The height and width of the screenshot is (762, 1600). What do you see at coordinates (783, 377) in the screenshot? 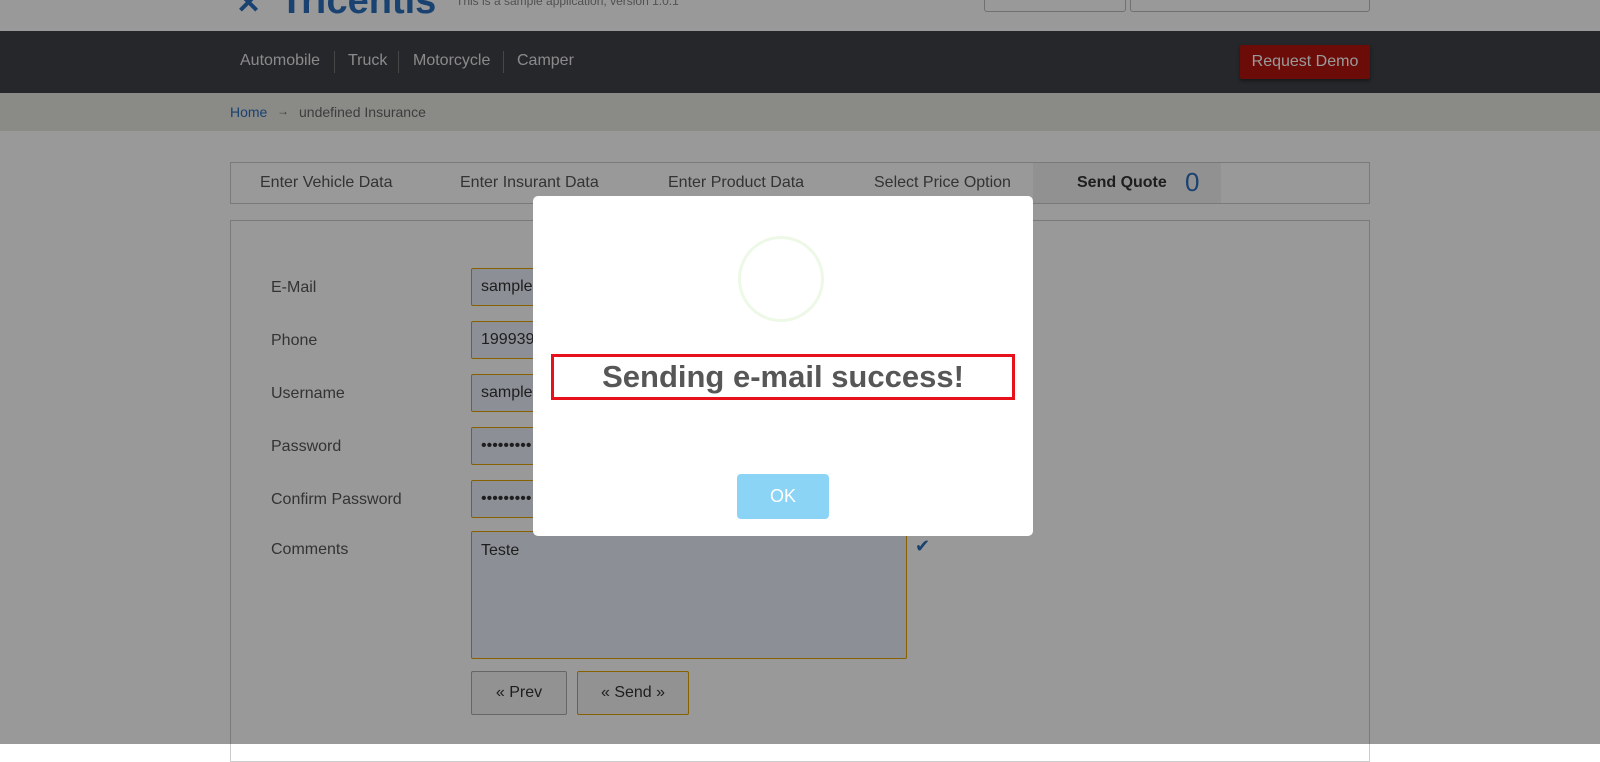
I see `highlight-box` at bounding box center [783, 377].